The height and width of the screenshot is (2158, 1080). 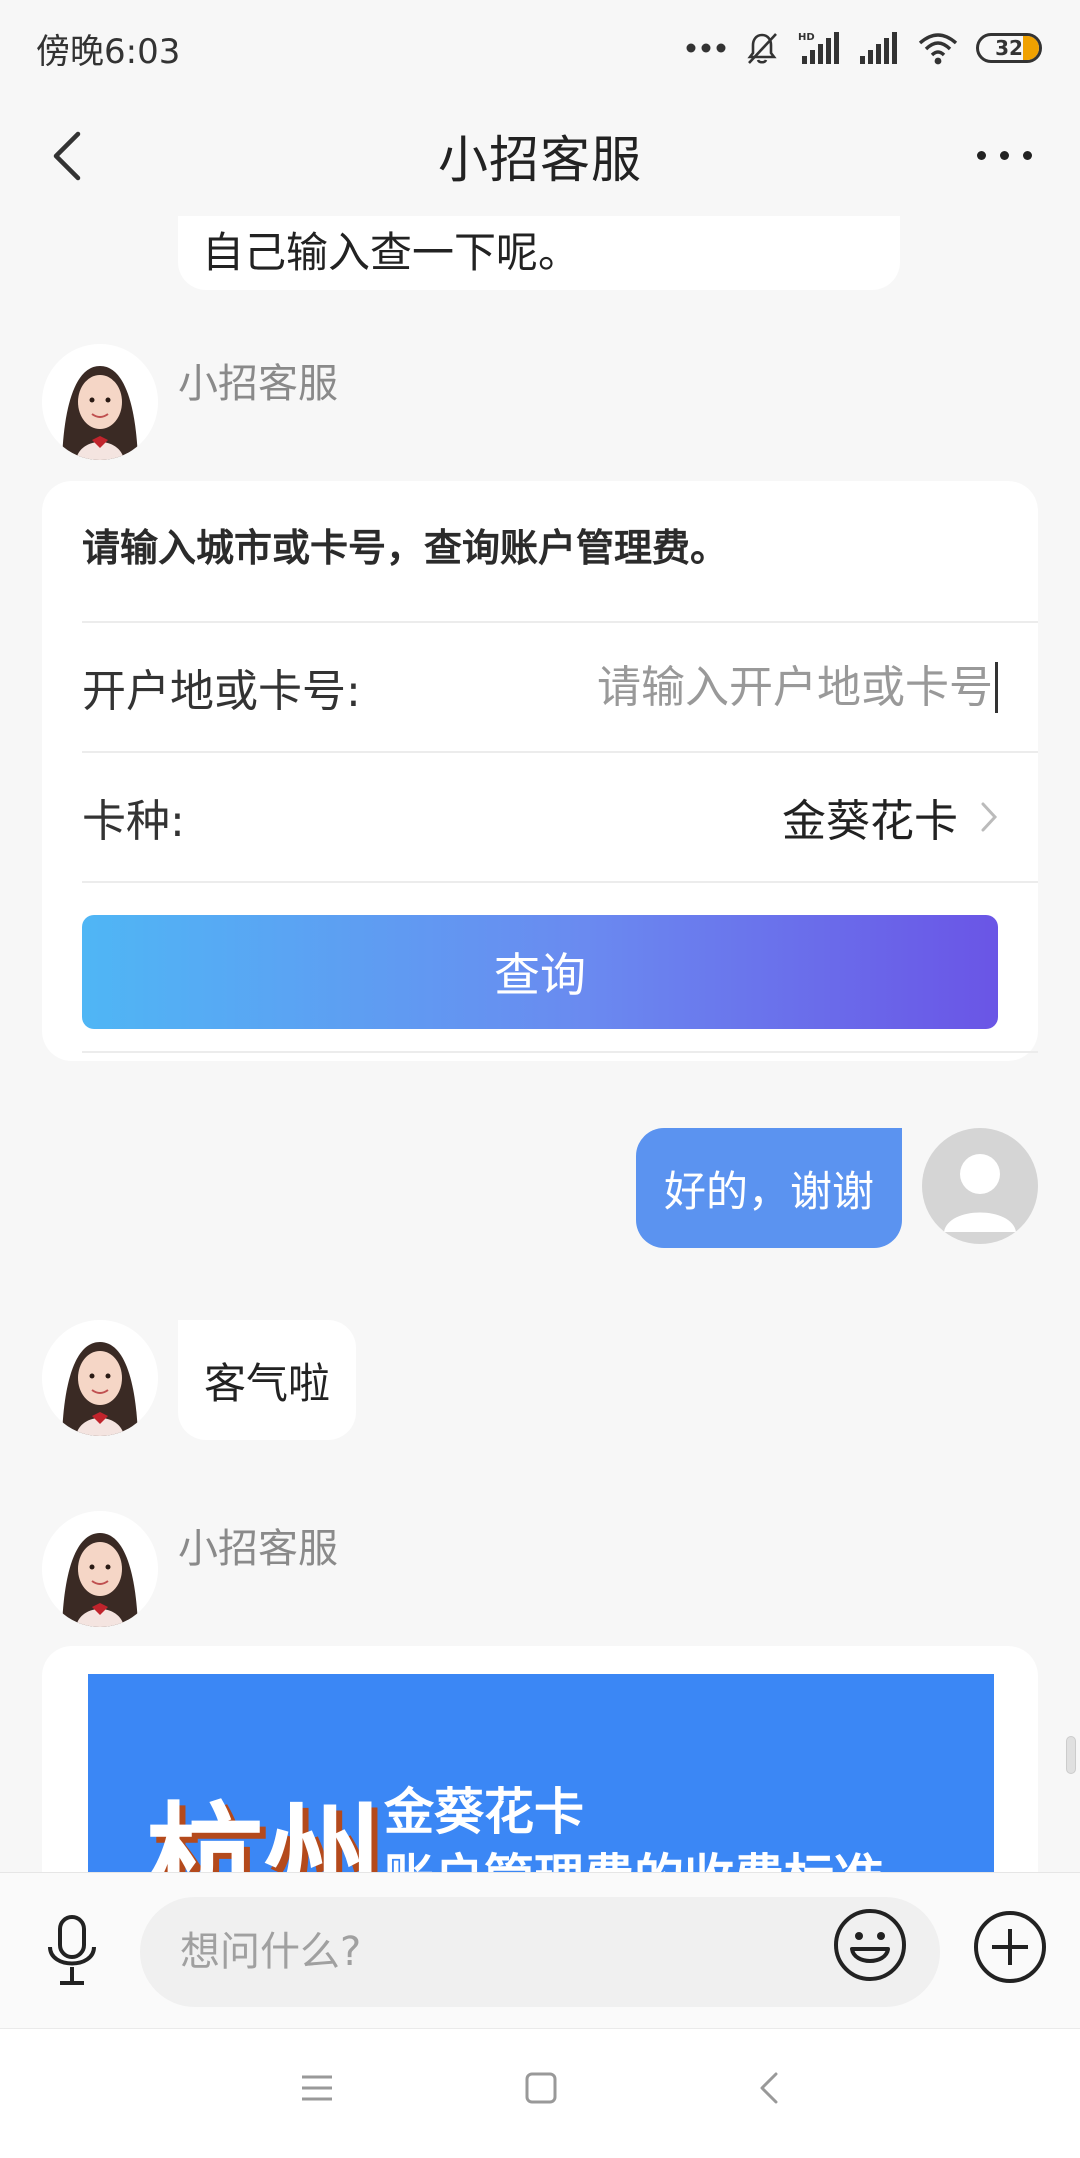 I want to click on banner-card-name: 金葵花卡, so click(x=484, y=1812).